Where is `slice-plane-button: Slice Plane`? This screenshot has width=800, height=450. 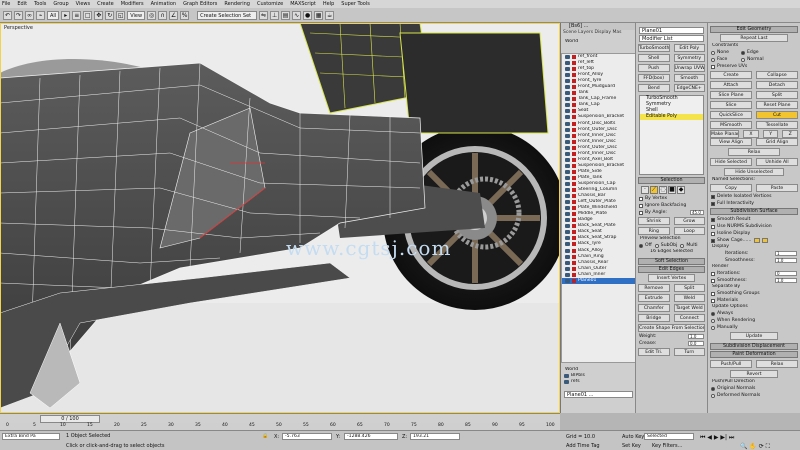
slice-plane-button: Slice Plane is located at coordinates (731, 95).